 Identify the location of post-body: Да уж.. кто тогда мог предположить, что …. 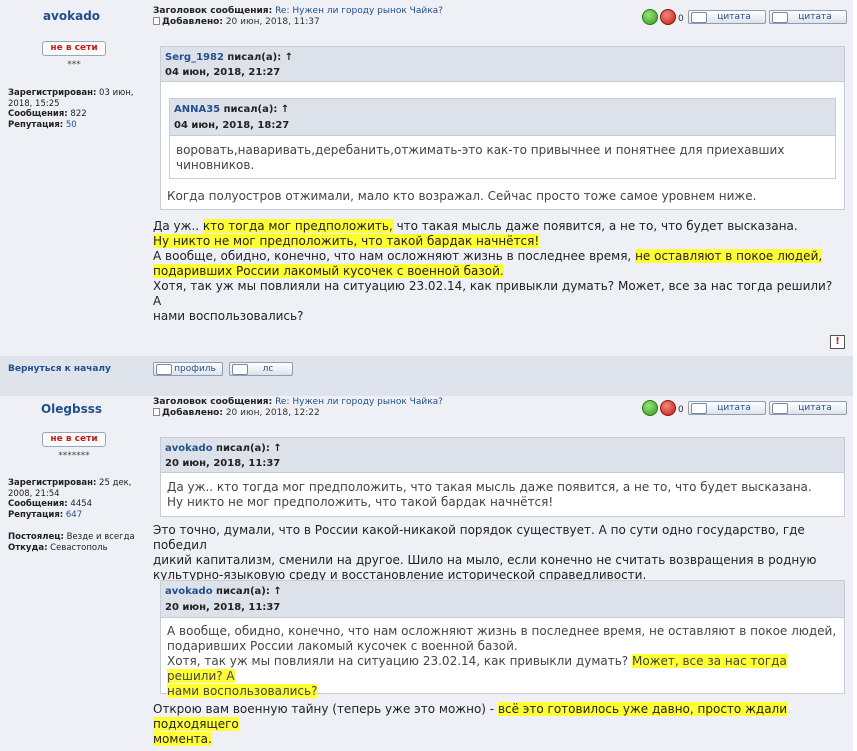
(493, 271).